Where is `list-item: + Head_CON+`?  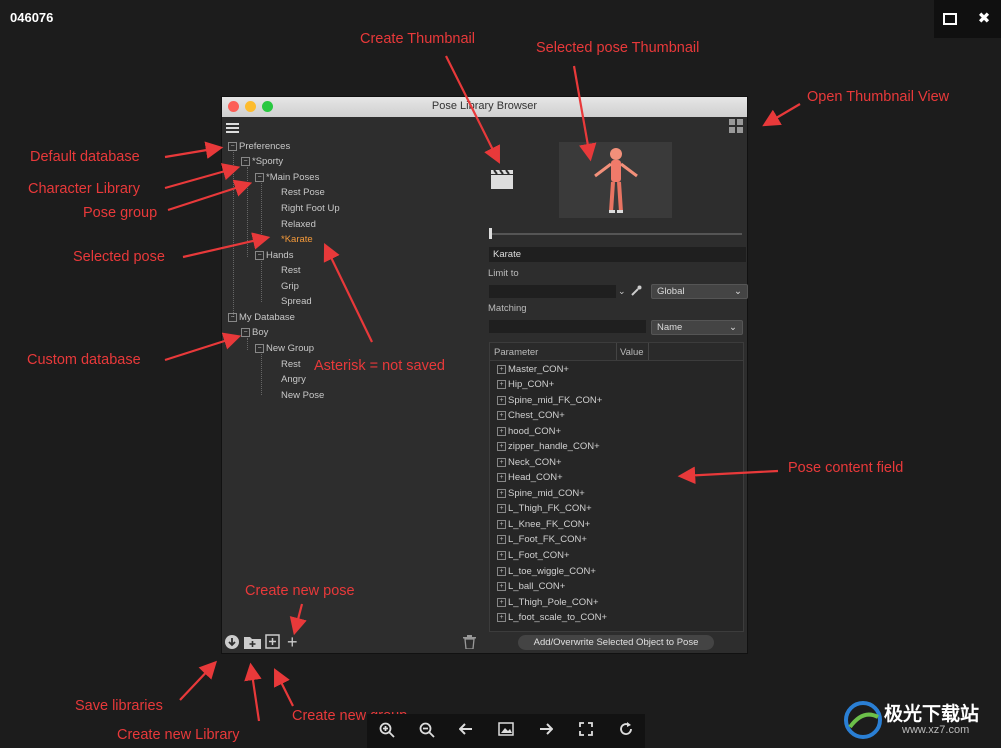 list-item: + Head_CON+ is located at coordinates (530, 477).